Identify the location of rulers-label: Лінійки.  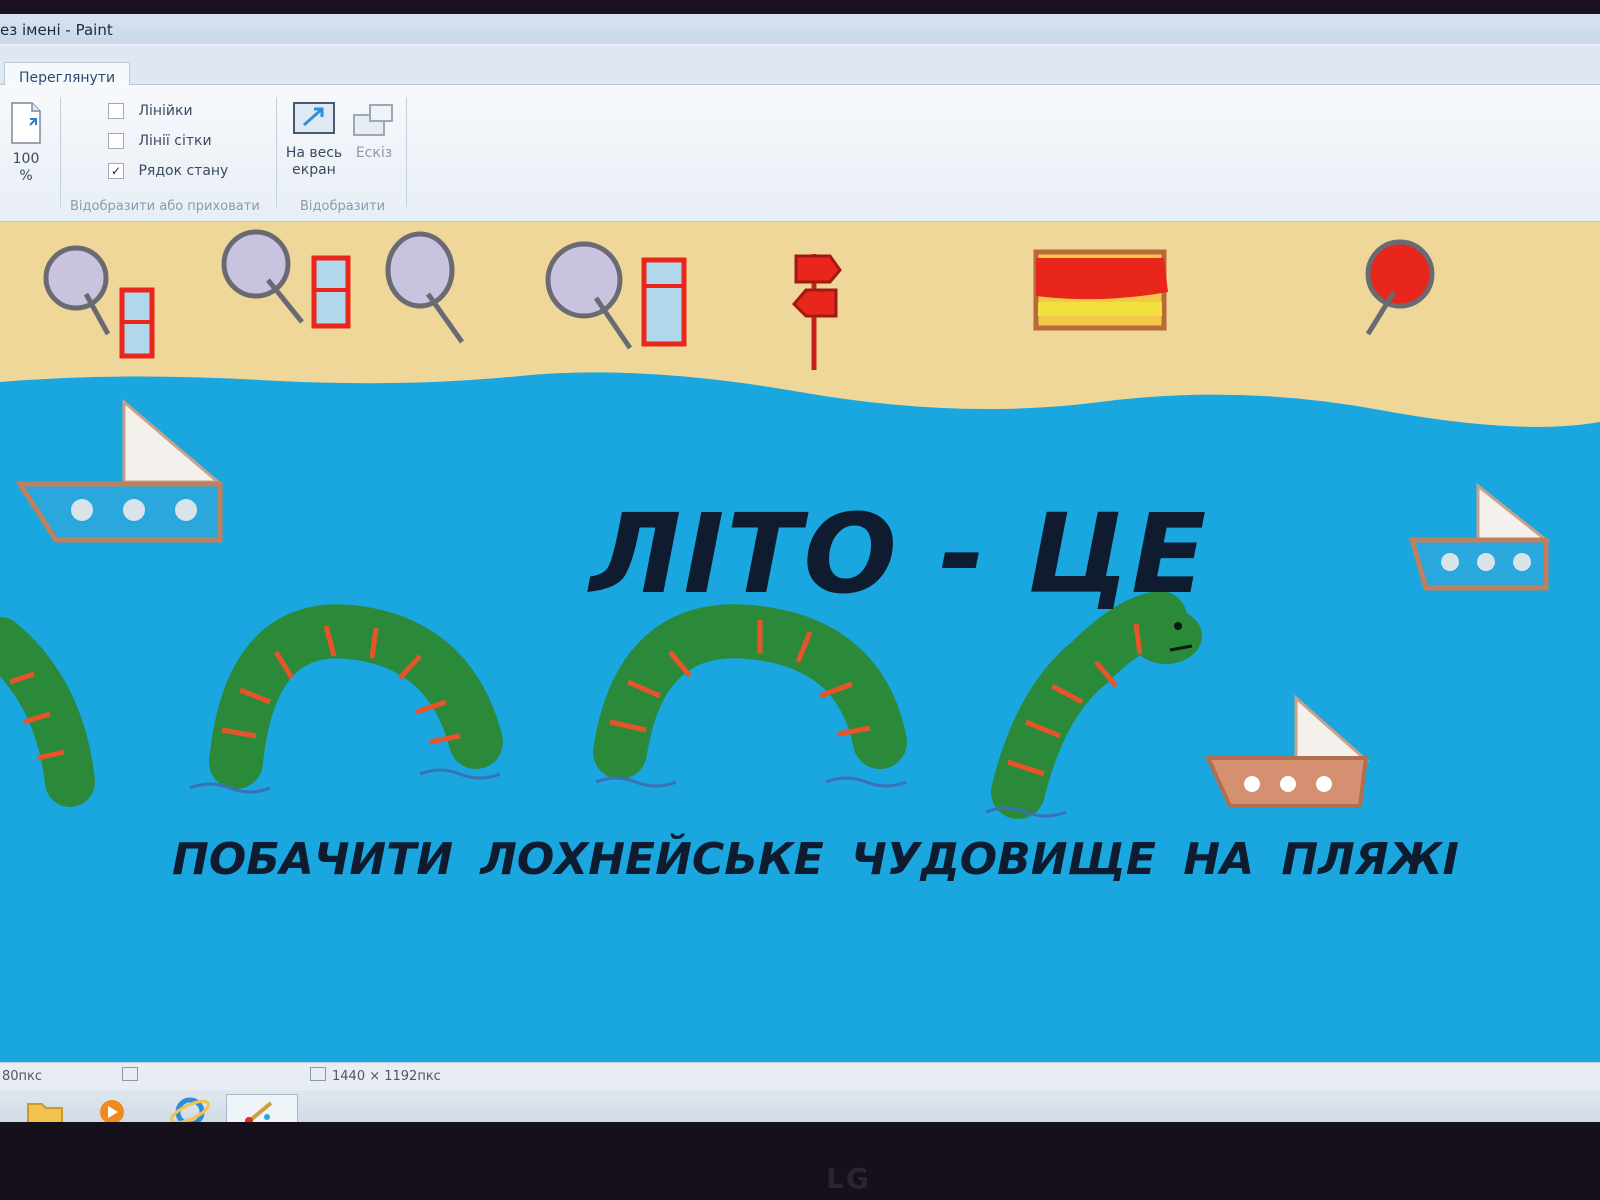
(165, 111).